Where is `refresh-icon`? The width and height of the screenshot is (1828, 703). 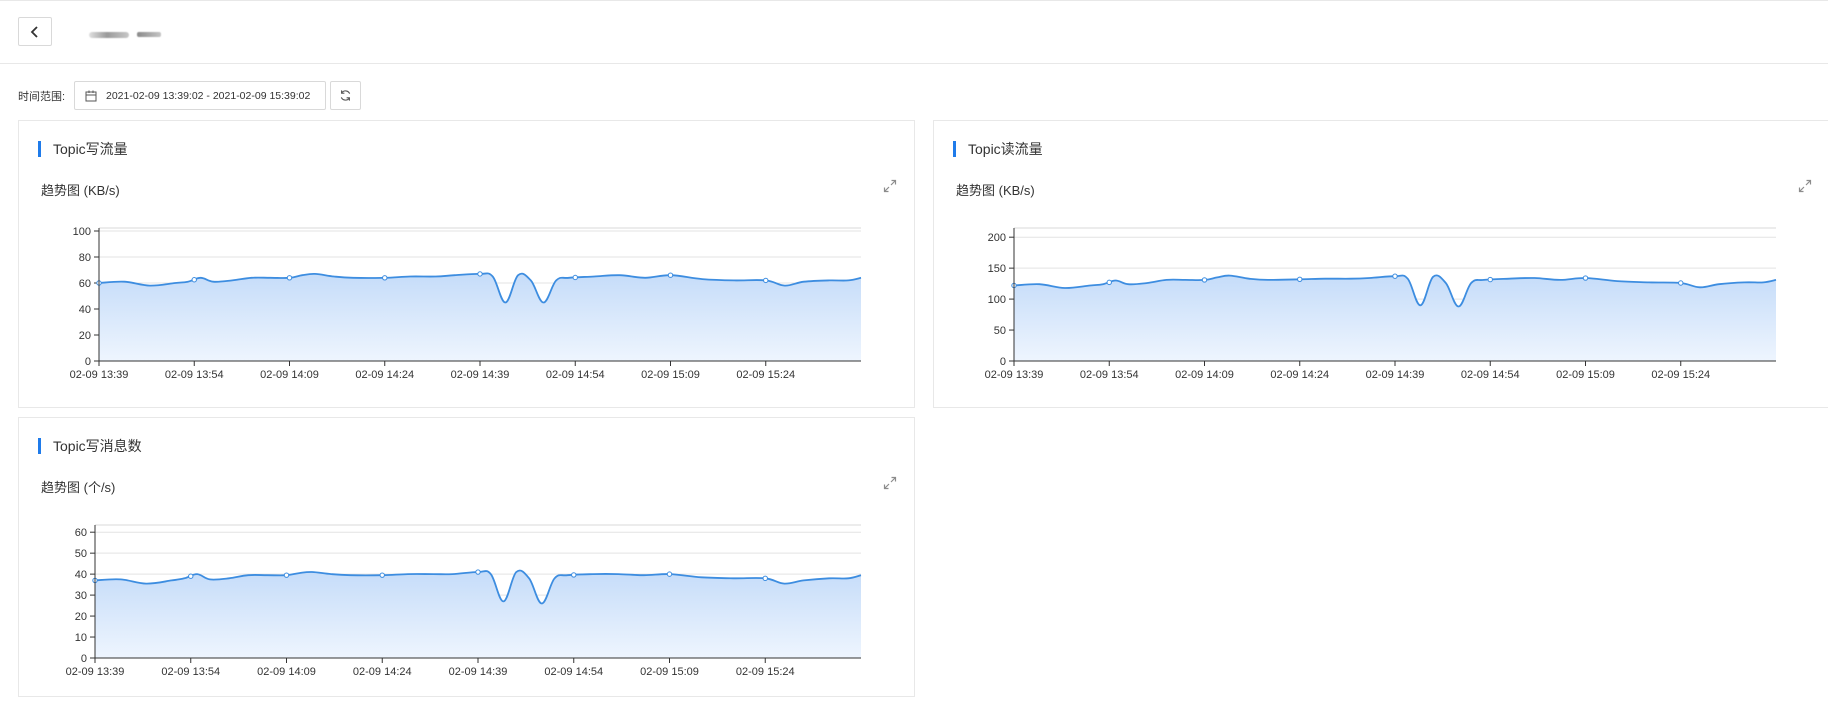 refresh-icon is located at coordinates (345, 95).